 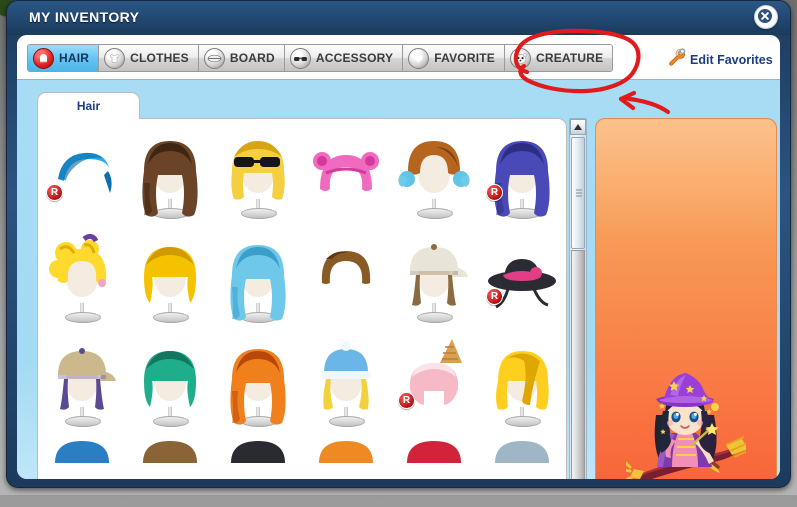 I want to click on lightblue-long-hair-art, so click(x=258, y=283).